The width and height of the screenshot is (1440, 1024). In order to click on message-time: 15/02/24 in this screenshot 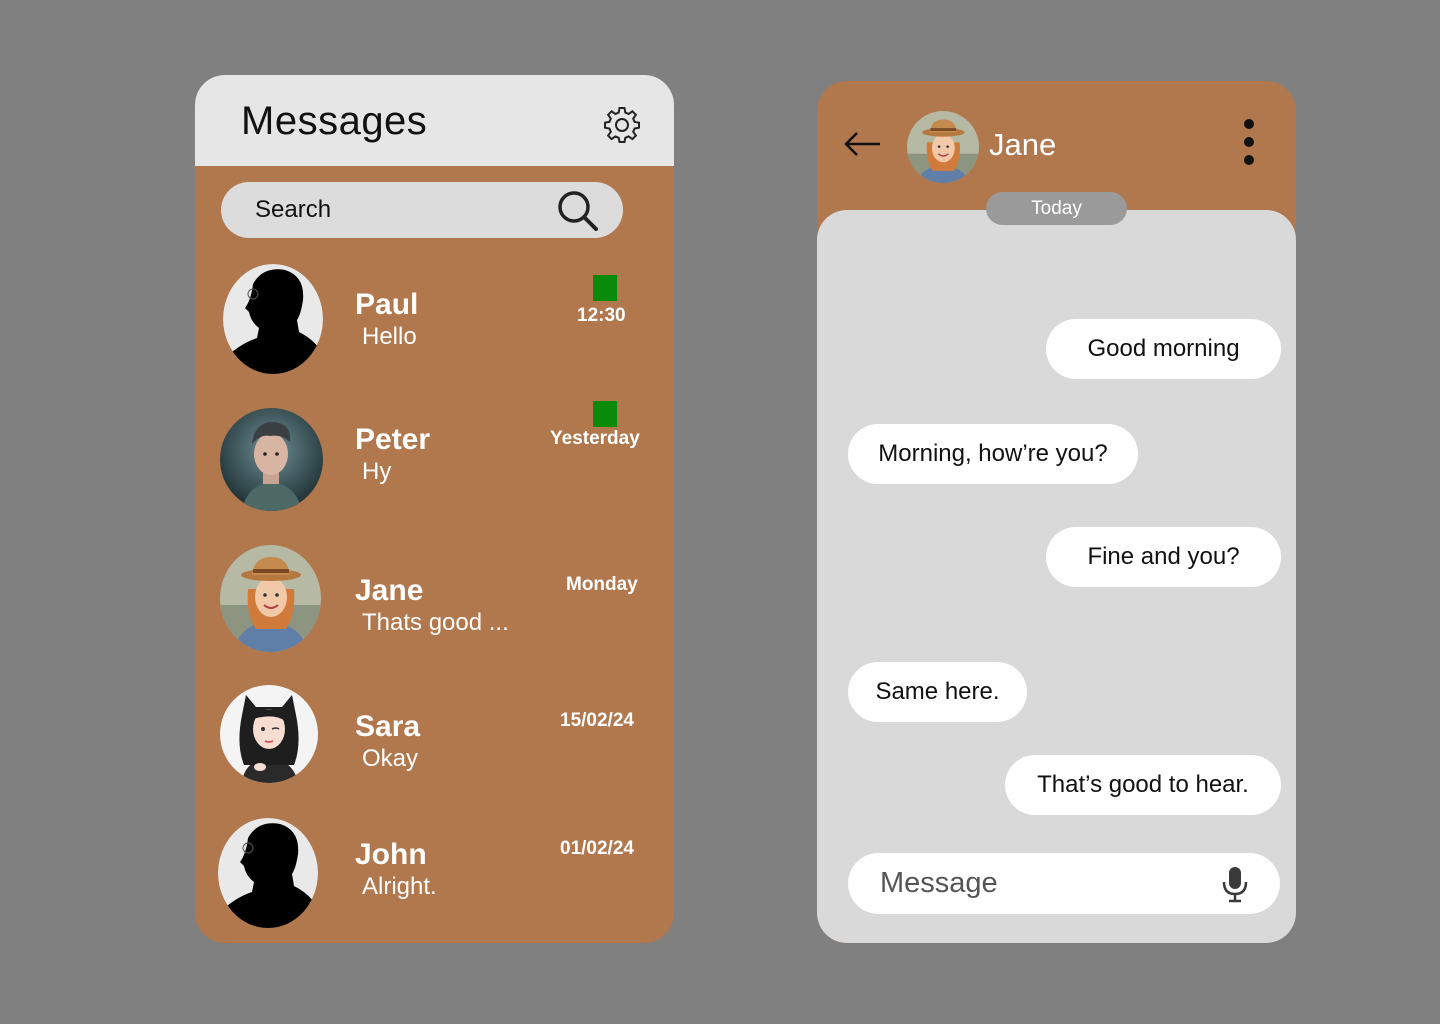, I will do `click(597, 720)`.